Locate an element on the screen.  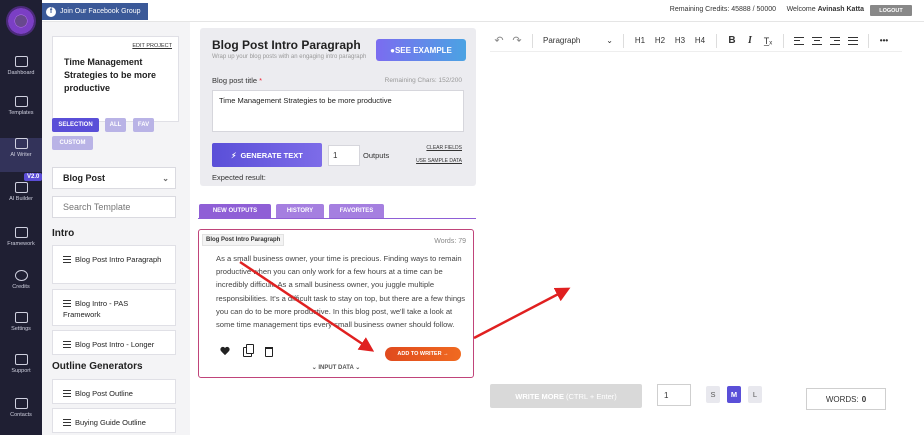
use-sample-data-link: USE SAMPLE DATA is located at coordinates (439, 161).